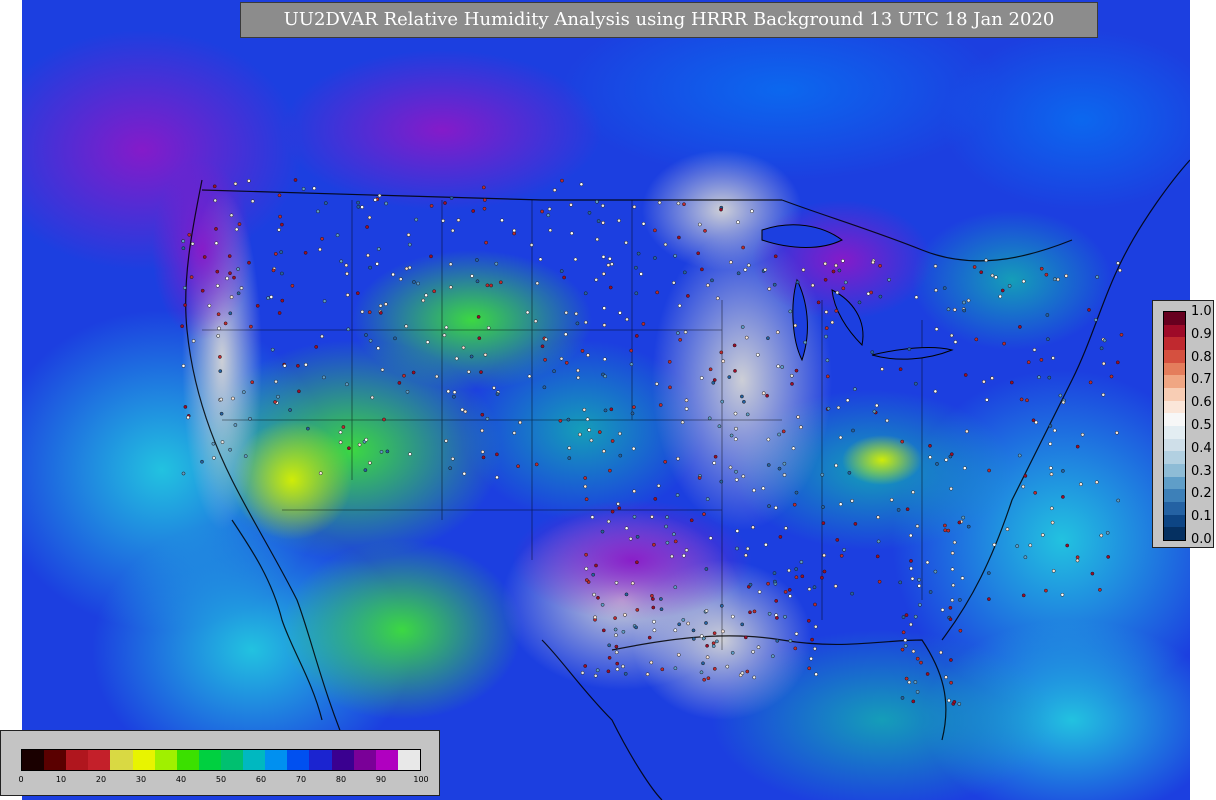 The image size is (1216, 800). Describe the element at coordinates (1201, 517) in the screenshot. I see `observation-colorbar-tick: 0.1` at that location.